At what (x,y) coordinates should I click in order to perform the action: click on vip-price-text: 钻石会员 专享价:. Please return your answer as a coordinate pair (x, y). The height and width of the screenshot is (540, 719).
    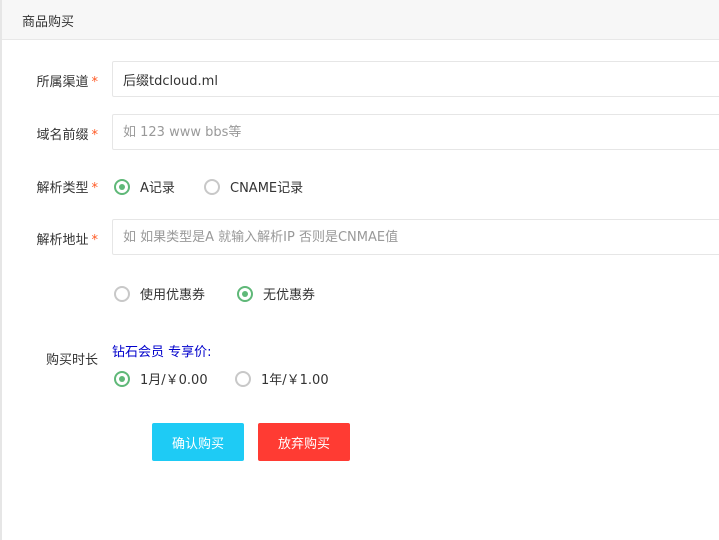
    Looking at the image, I should click on (162, 352).